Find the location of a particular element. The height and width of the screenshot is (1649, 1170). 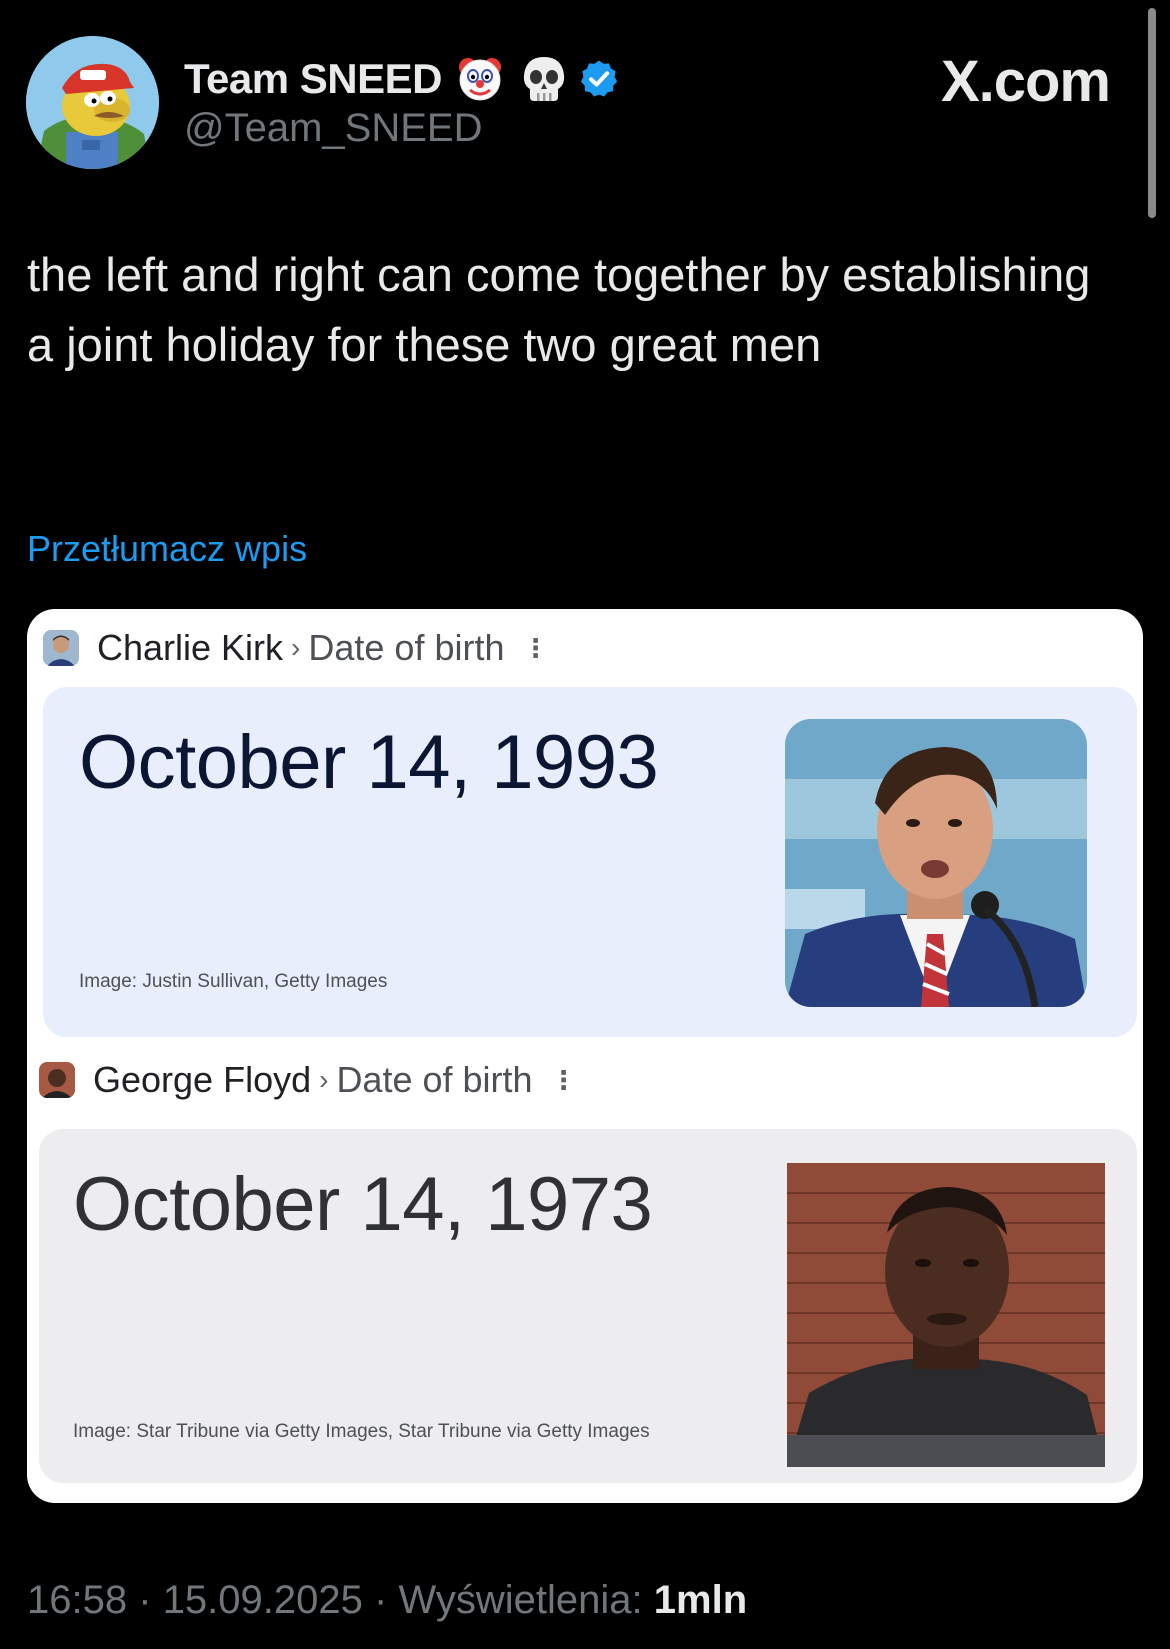

post-date: 15.09.2025 is located at coordinates (263, 1600).